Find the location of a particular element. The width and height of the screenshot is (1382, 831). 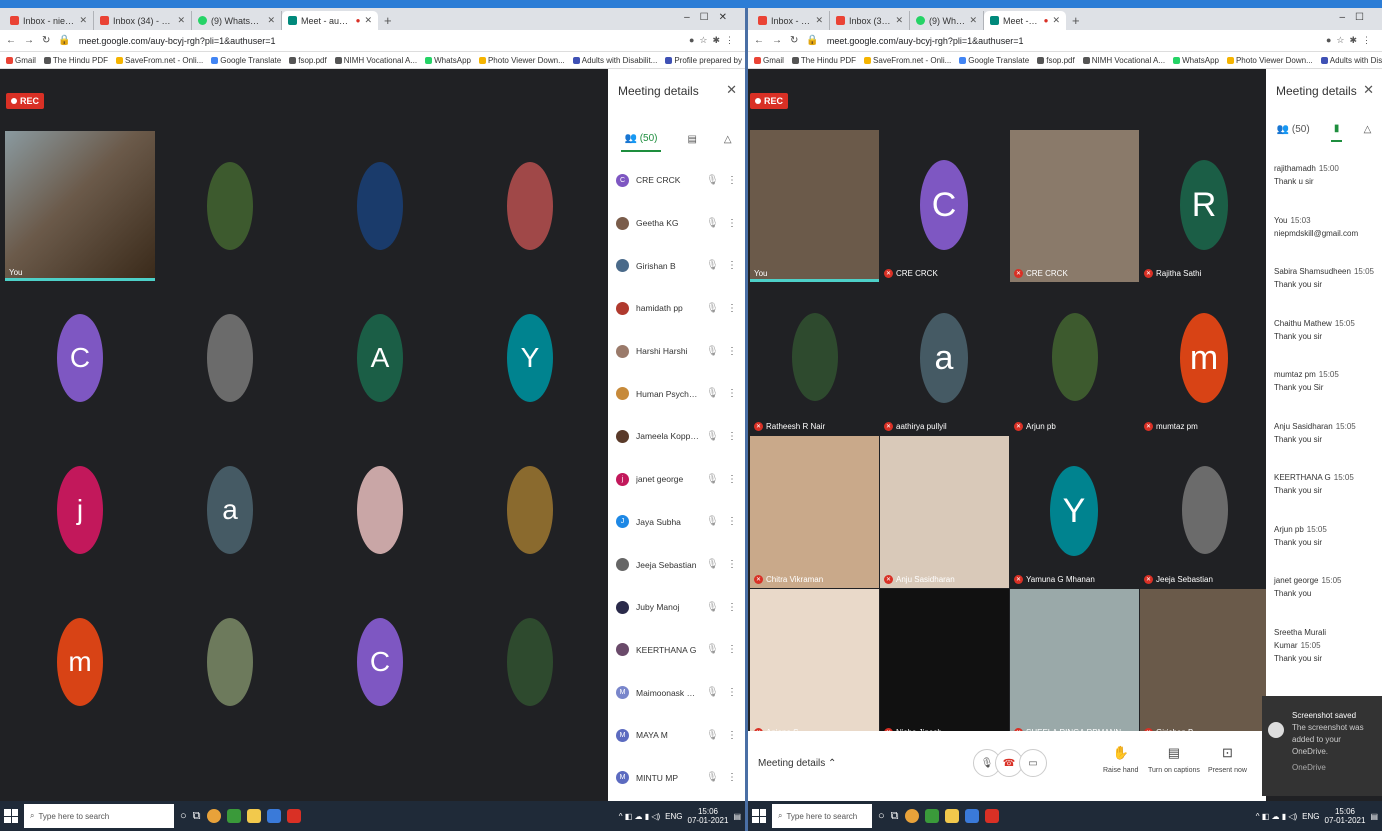

participant-row: Jeeja Sebastian 🎙 ⋮ is located at coordinates (676, 564).